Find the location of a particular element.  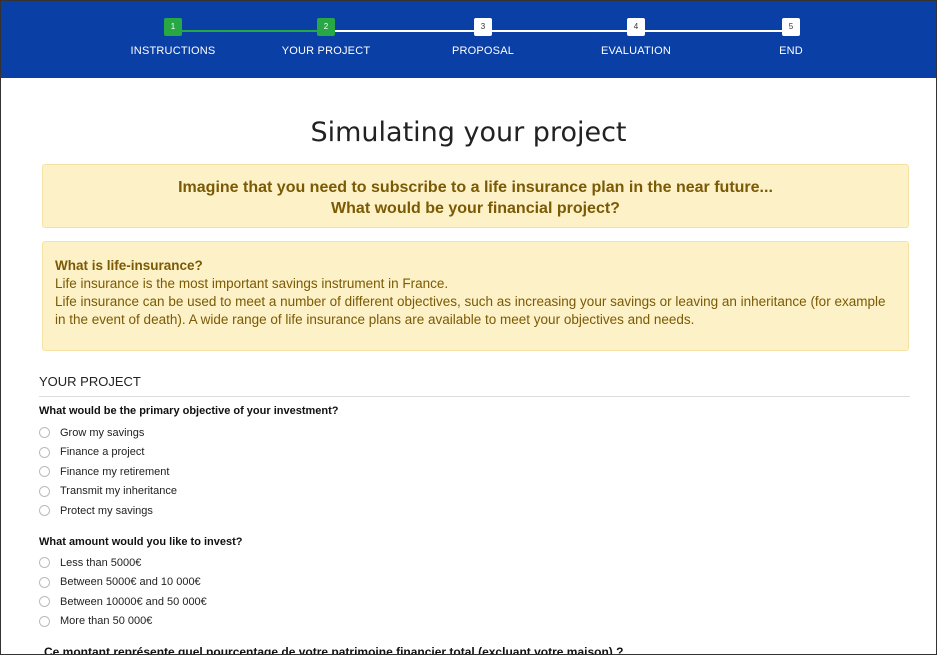

option-finance-retirement: Finance my retirement is located at coordinates (108, 472).